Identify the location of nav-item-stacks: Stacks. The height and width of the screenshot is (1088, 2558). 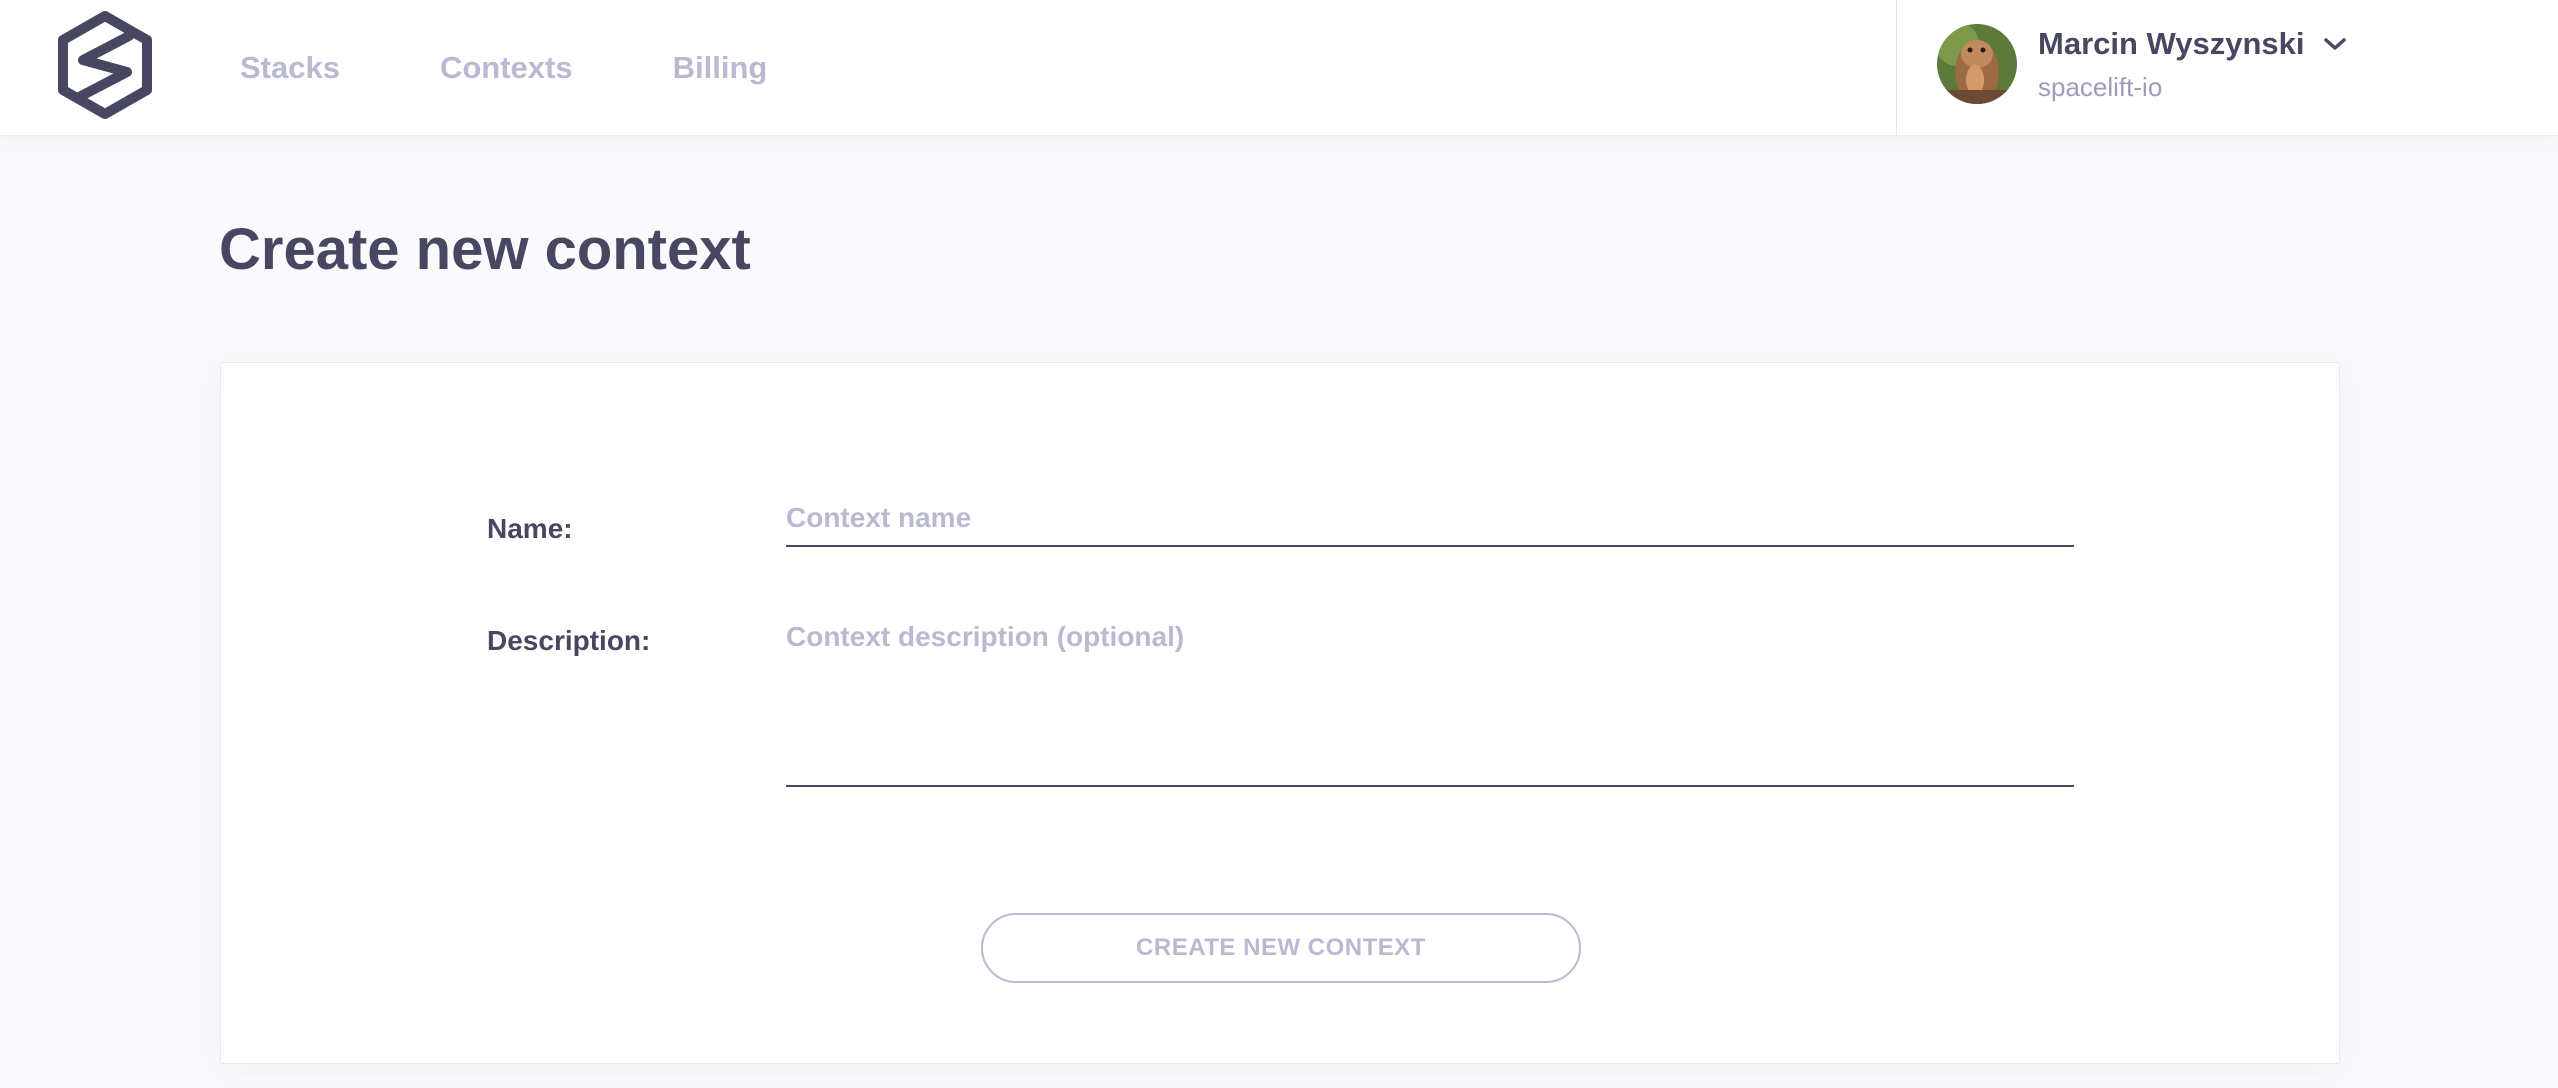
(290, 68).